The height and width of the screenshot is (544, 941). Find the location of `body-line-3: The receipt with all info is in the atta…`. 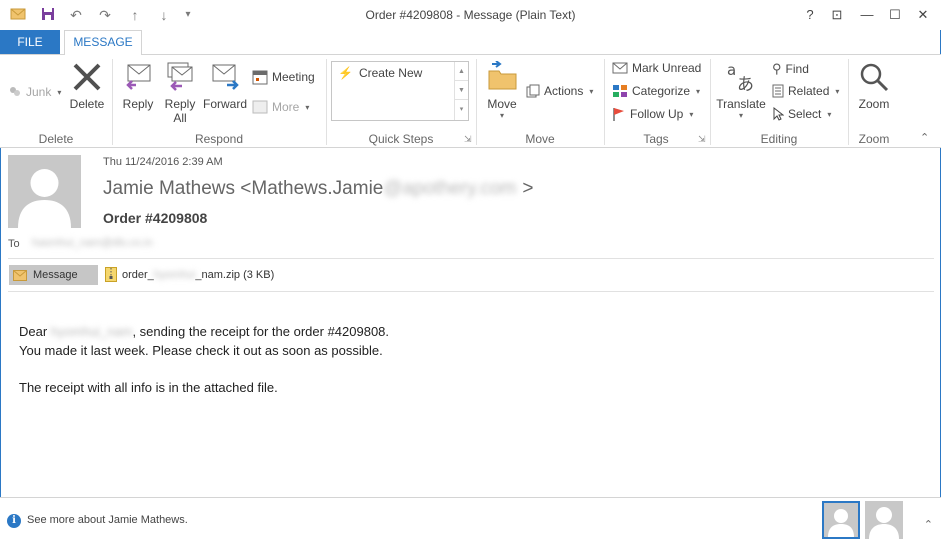

body-line-3: The receipt with all info is in the atta… is located at coordinates (148, 387).